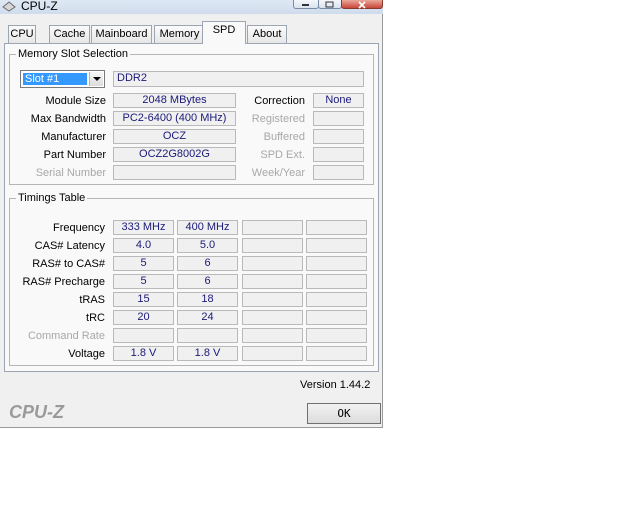  Describe the element at coordinates (143, 317) in the screenshot. I see `timing-cell: 20` at that location.